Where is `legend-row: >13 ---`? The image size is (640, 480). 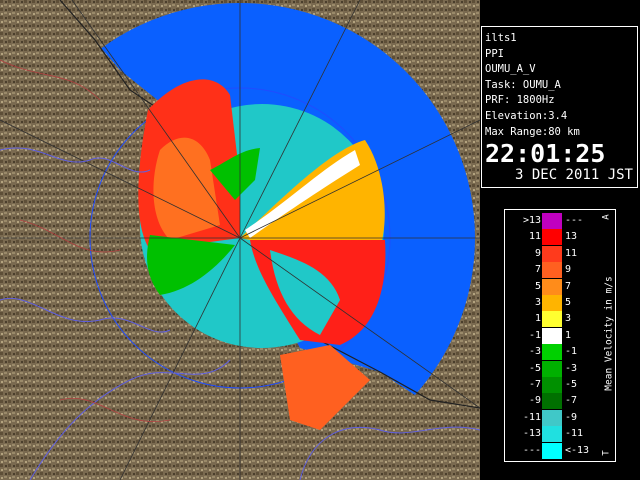 legend-row: >13 --- is located at coordinates (553, 221).